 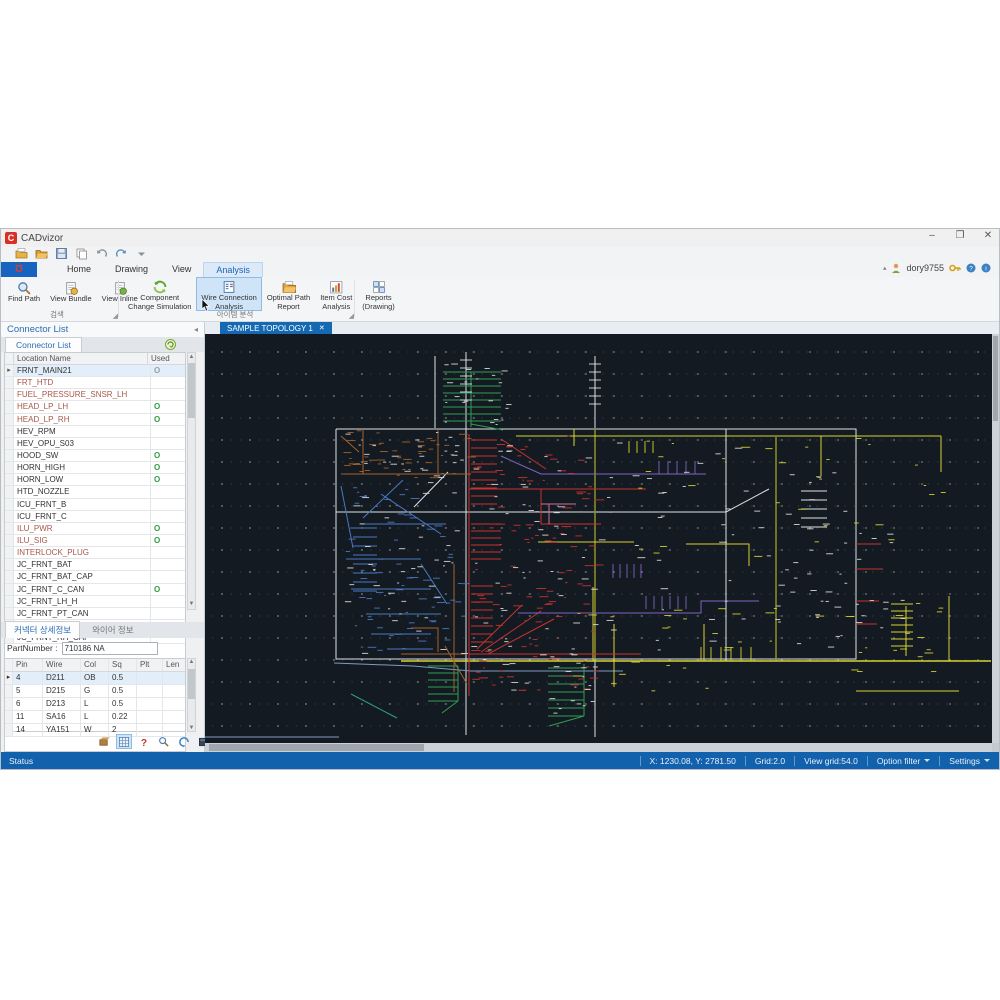 I want to click on col-wire: Wire, so click(x=62, y=665).